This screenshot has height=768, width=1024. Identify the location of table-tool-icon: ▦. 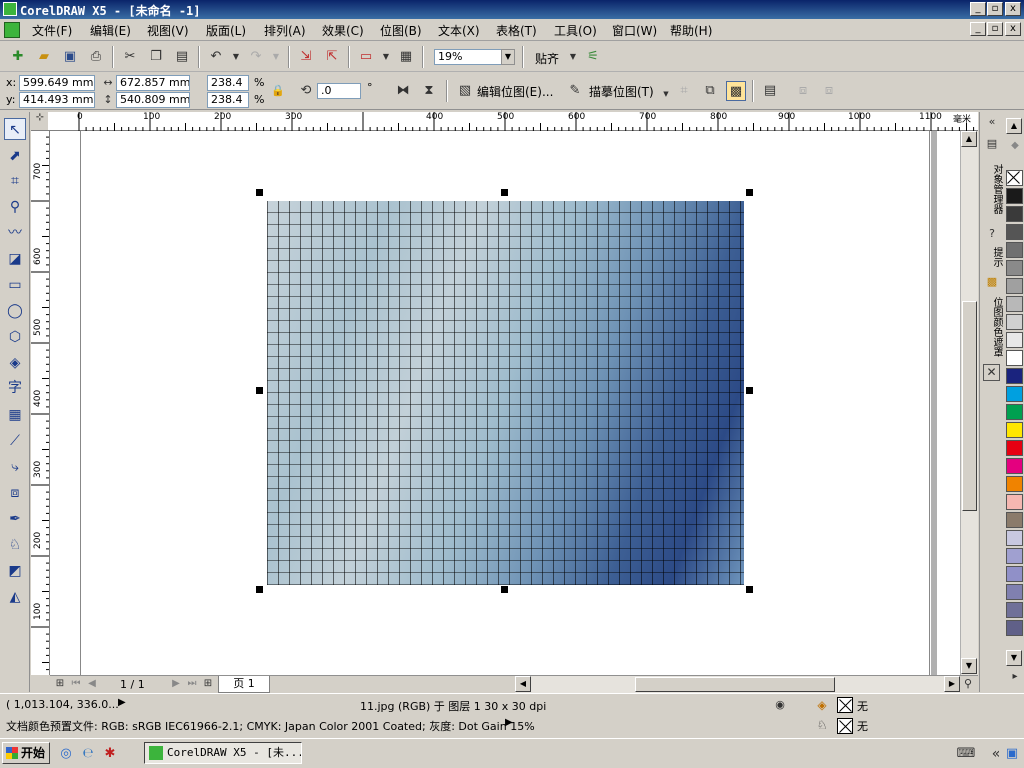
(15, 415).